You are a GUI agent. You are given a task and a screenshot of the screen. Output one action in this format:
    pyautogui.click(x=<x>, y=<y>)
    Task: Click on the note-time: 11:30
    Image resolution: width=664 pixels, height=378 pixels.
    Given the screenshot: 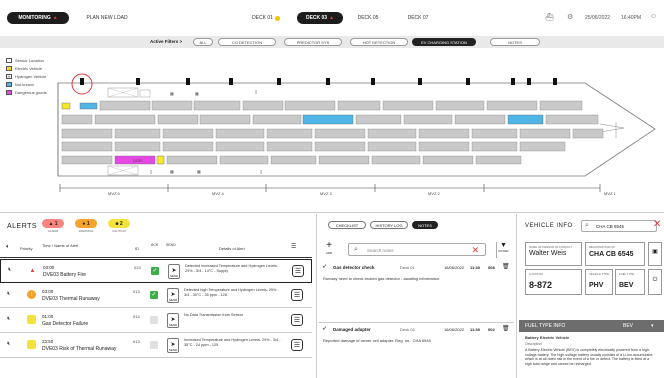 What is the action you would take?
    pyautogui.click(x=475, y=329)
    